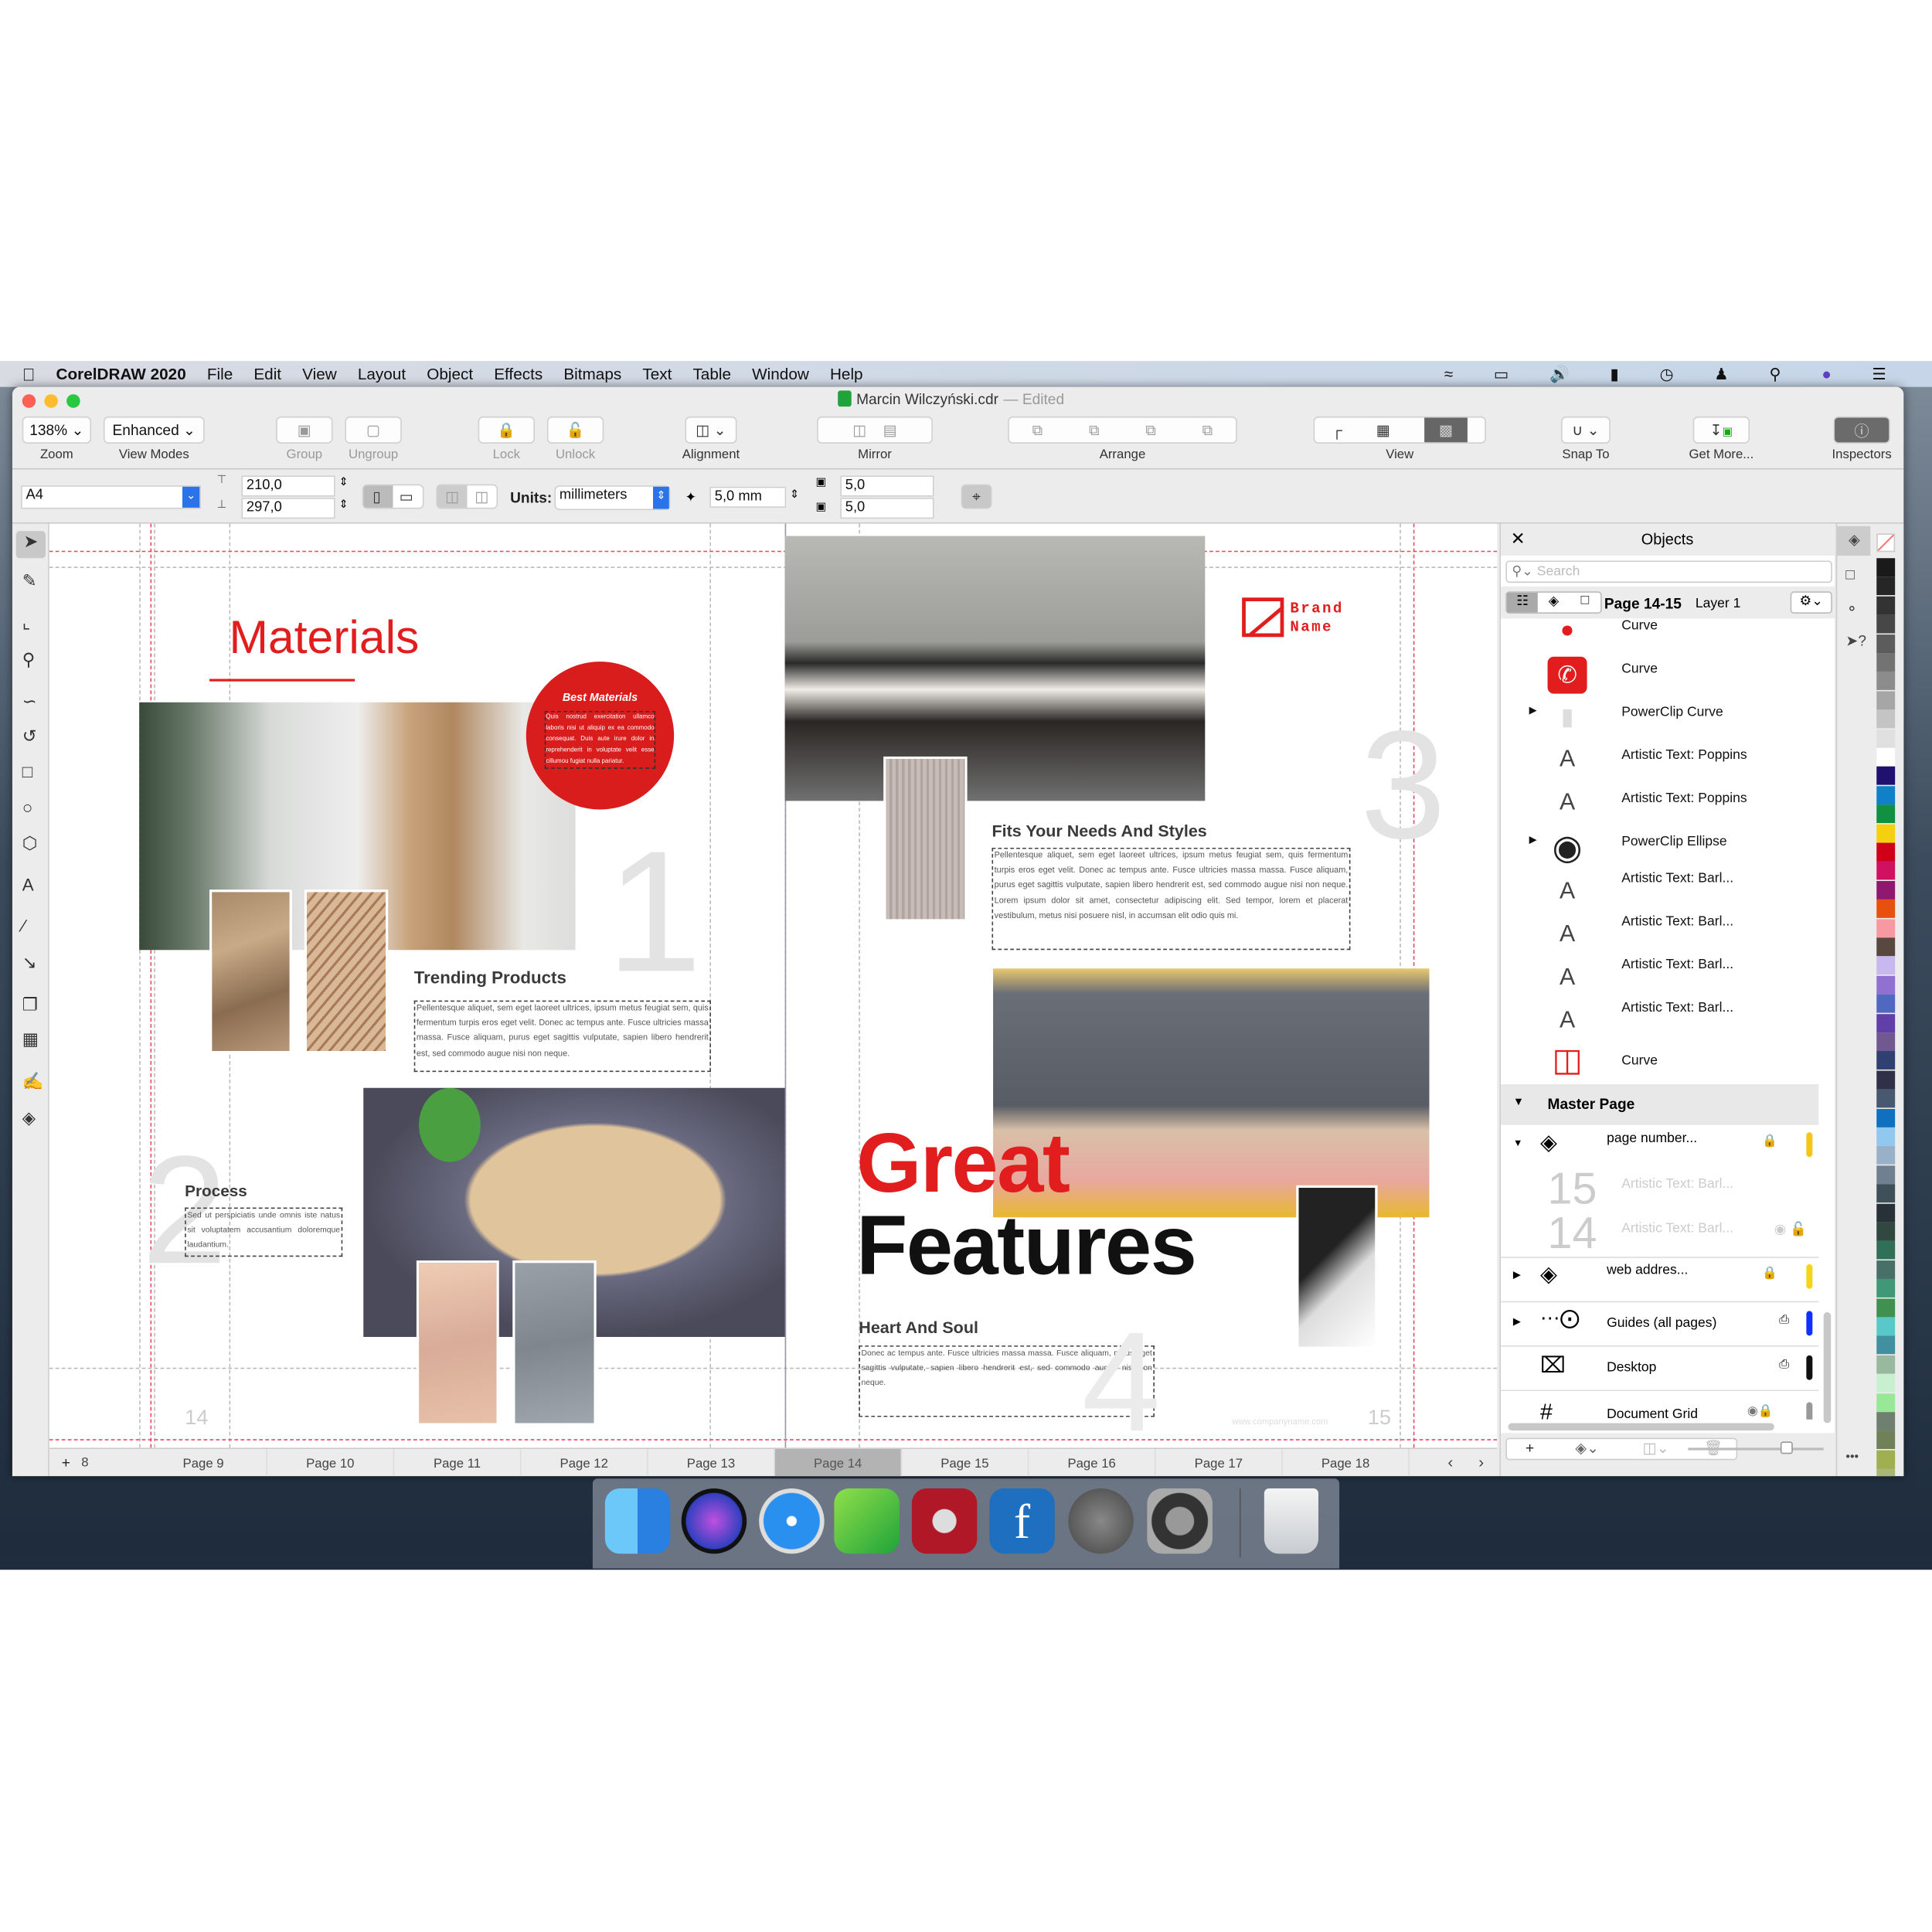  Describe the element at coordinates (29, 660) in the screenshot. I see `zoom-tool-icon: ⚲` at that location.